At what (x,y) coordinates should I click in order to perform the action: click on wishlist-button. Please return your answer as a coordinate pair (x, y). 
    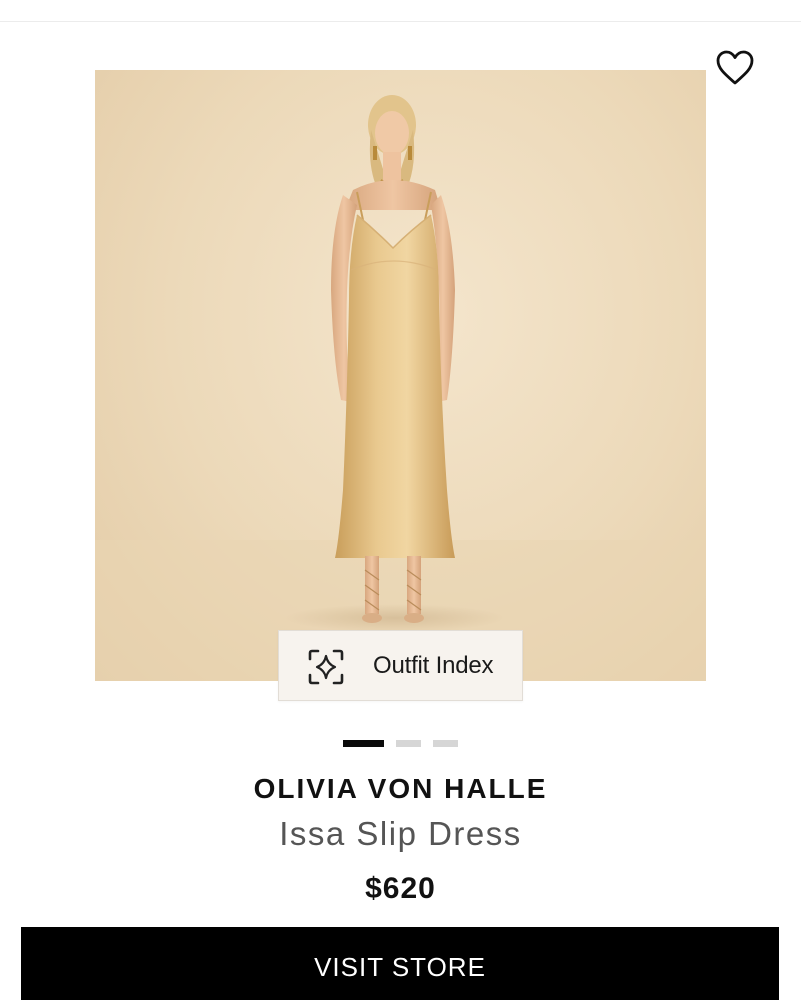
    Looking at the image, I should click on (735, 68).